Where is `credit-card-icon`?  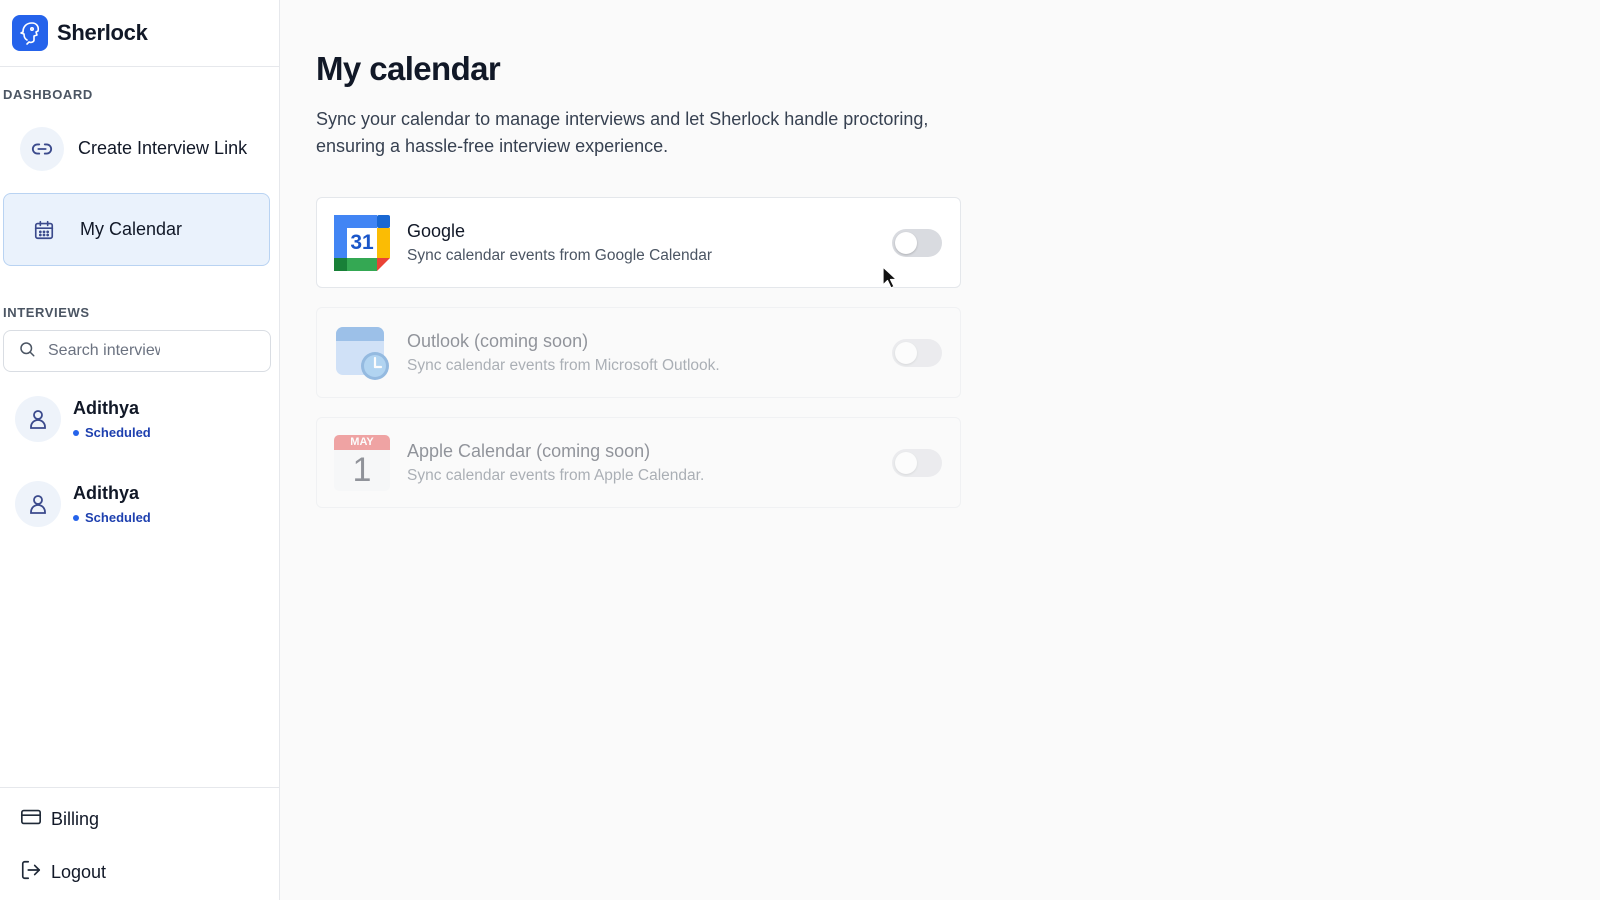 credit-card-icon is located at coordinates (31, 819).